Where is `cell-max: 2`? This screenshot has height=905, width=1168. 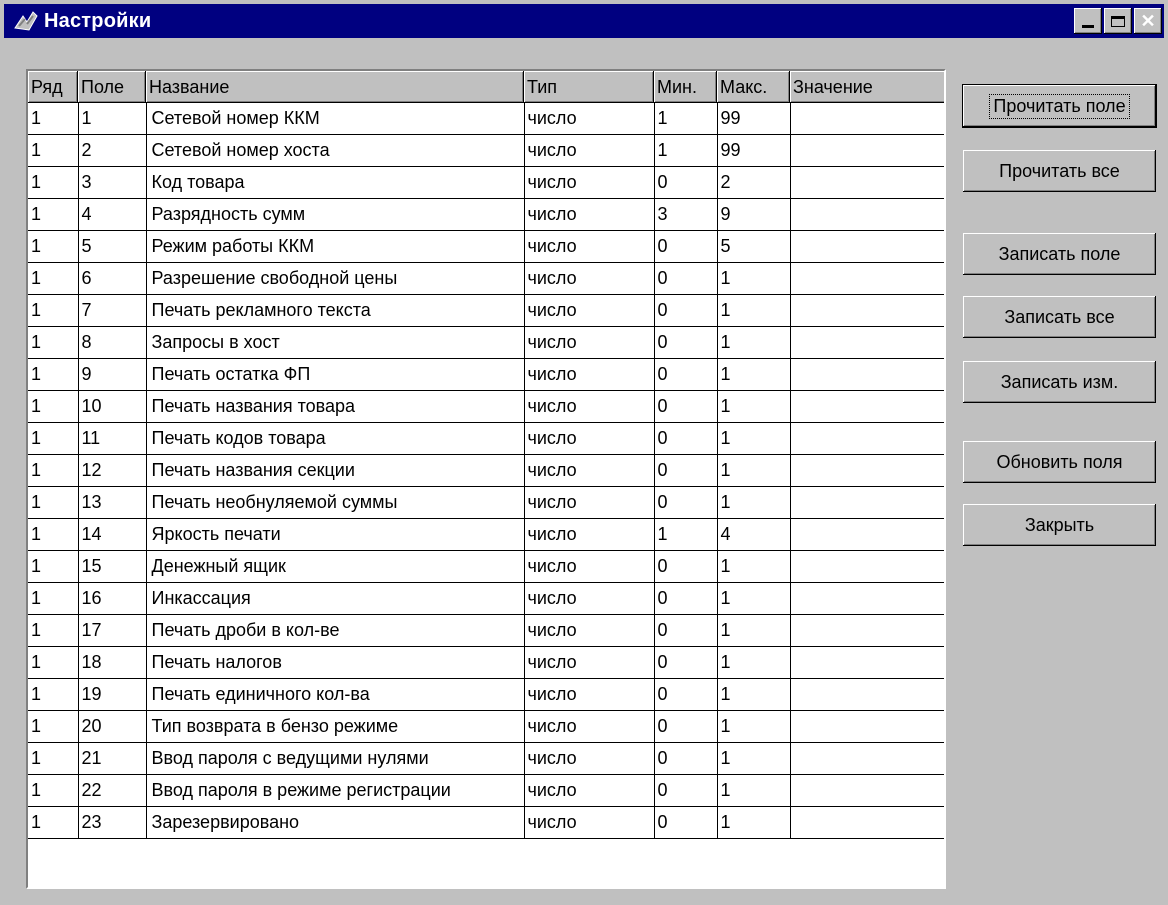
cell-max: 2 is located at coordinates (754, 182).